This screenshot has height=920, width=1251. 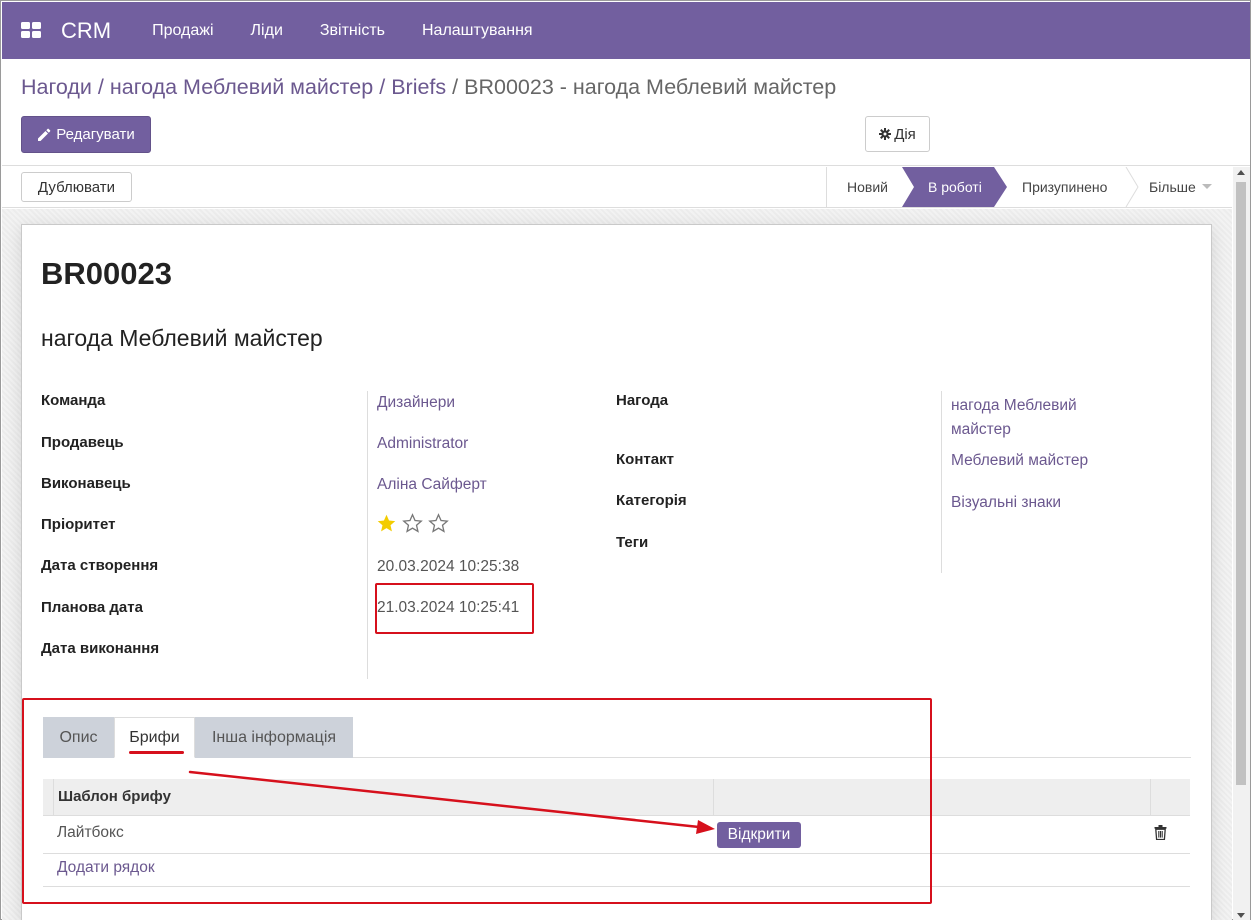 What do you see at coordinates (182, 31) in the screenshot?
I see `nav-item-sales: Продажі` at bounding box center [182, 31].